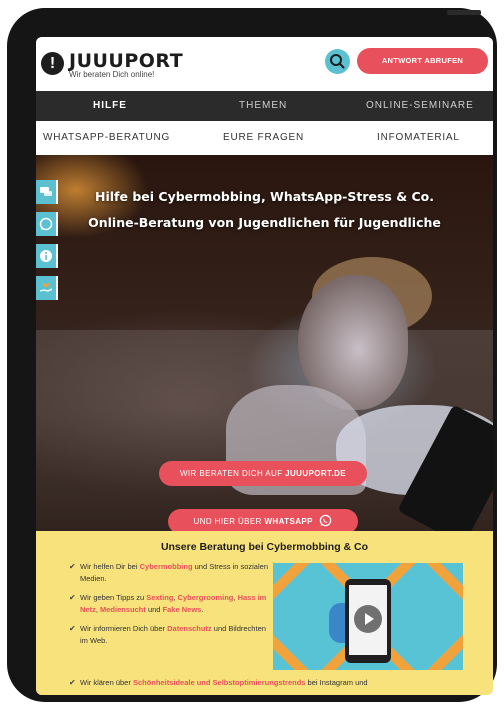 This screenshot has width=504, height=704. Describe the element at coordinates (106, 682) in the screenshot. I see `bullet-text: Wir klären über` at that location.